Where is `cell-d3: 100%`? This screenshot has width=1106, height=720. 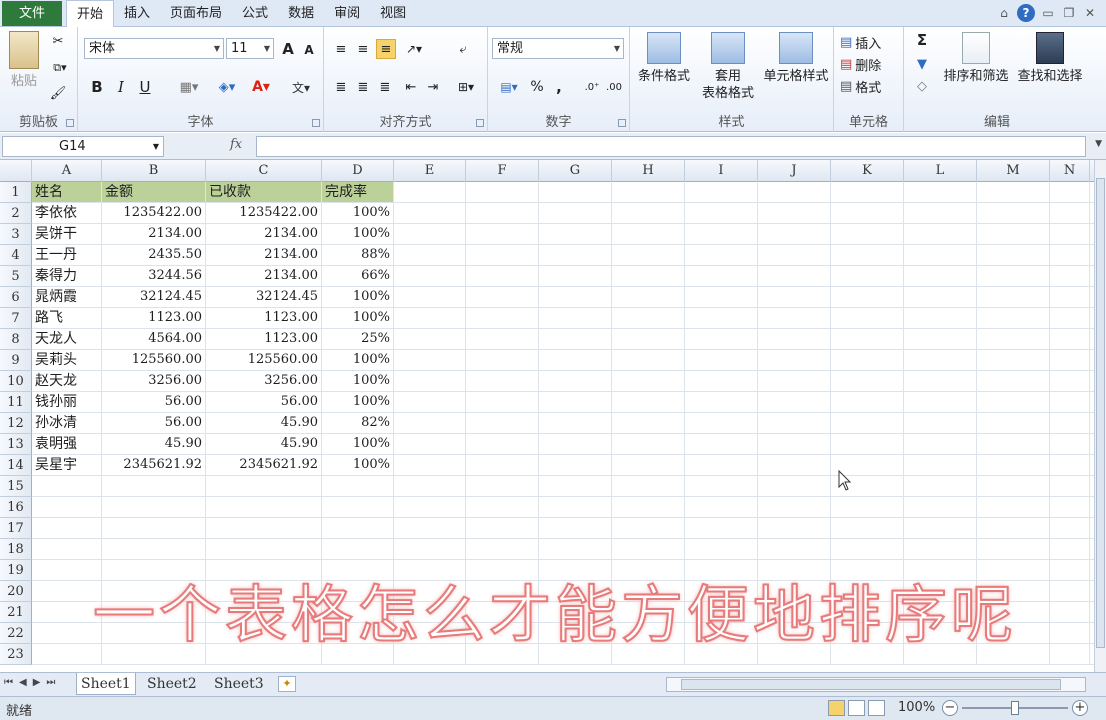
cell-d3: 100% is located at coordinates (358, 234).